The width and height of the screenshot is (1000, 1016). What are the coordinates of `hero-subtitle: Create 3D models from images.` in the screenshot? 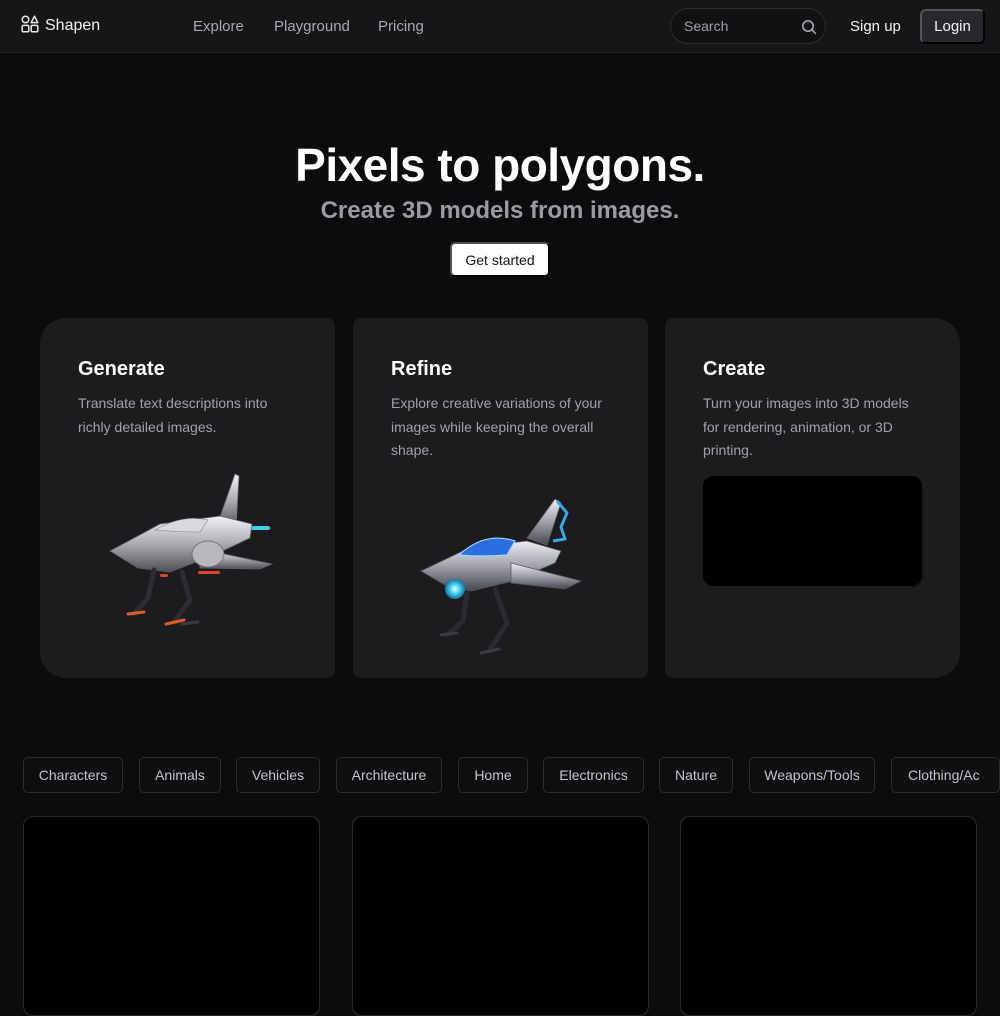 It's located at (500, 210).